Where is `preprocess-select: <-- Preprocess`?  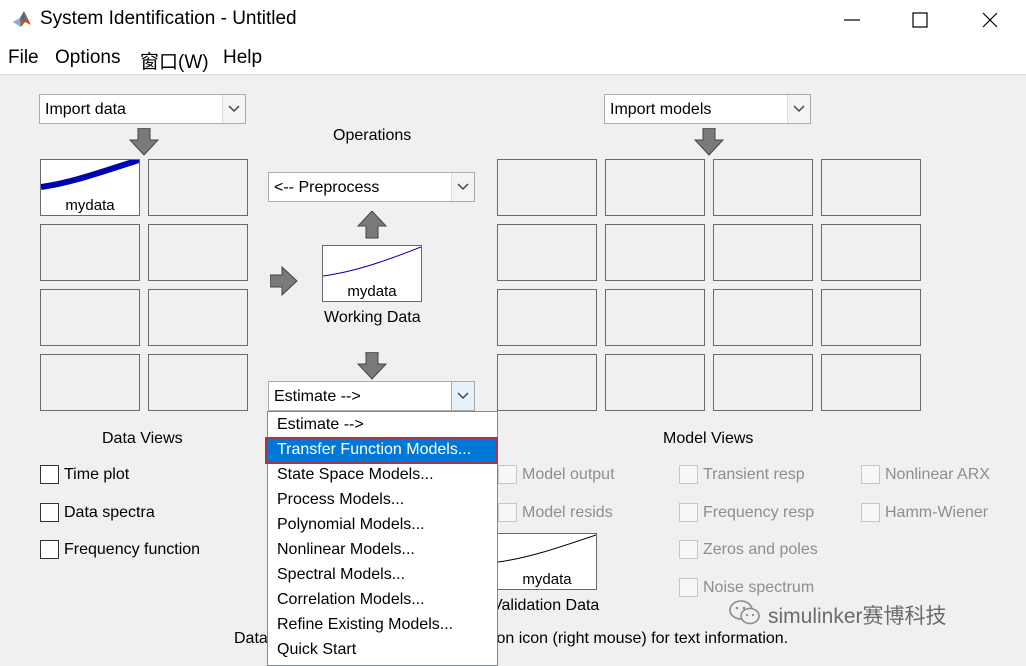
preprocess-select: <-- Preprocess is located at coordinates (371, 187).